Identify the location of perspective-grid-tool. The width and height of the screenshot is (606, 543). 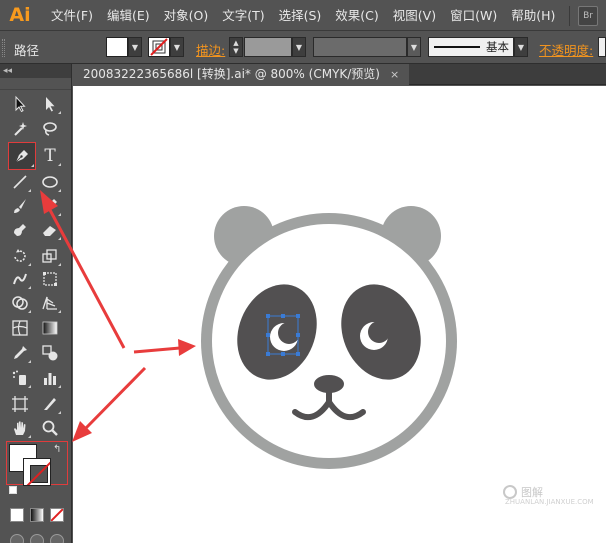
(50, 303).